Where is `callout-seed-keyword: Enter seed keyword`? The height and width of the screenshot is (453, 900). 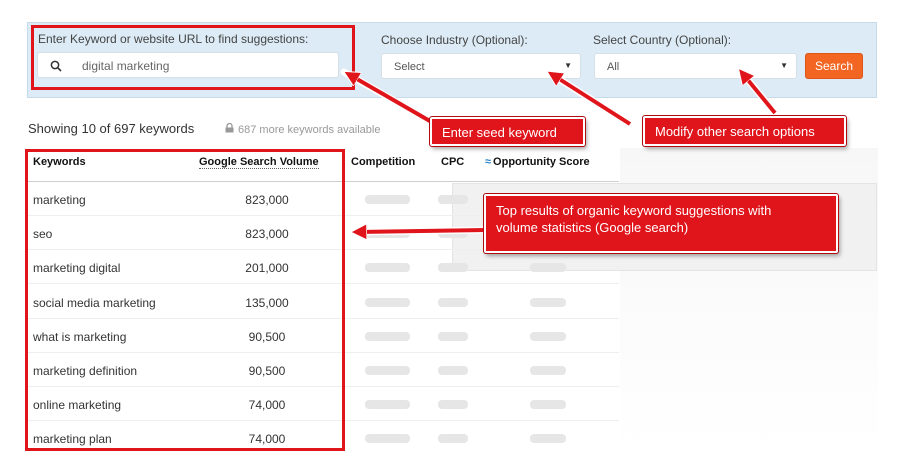
callout-seed-keyword: Enter seed keyword is located at coordinates (507, 131).